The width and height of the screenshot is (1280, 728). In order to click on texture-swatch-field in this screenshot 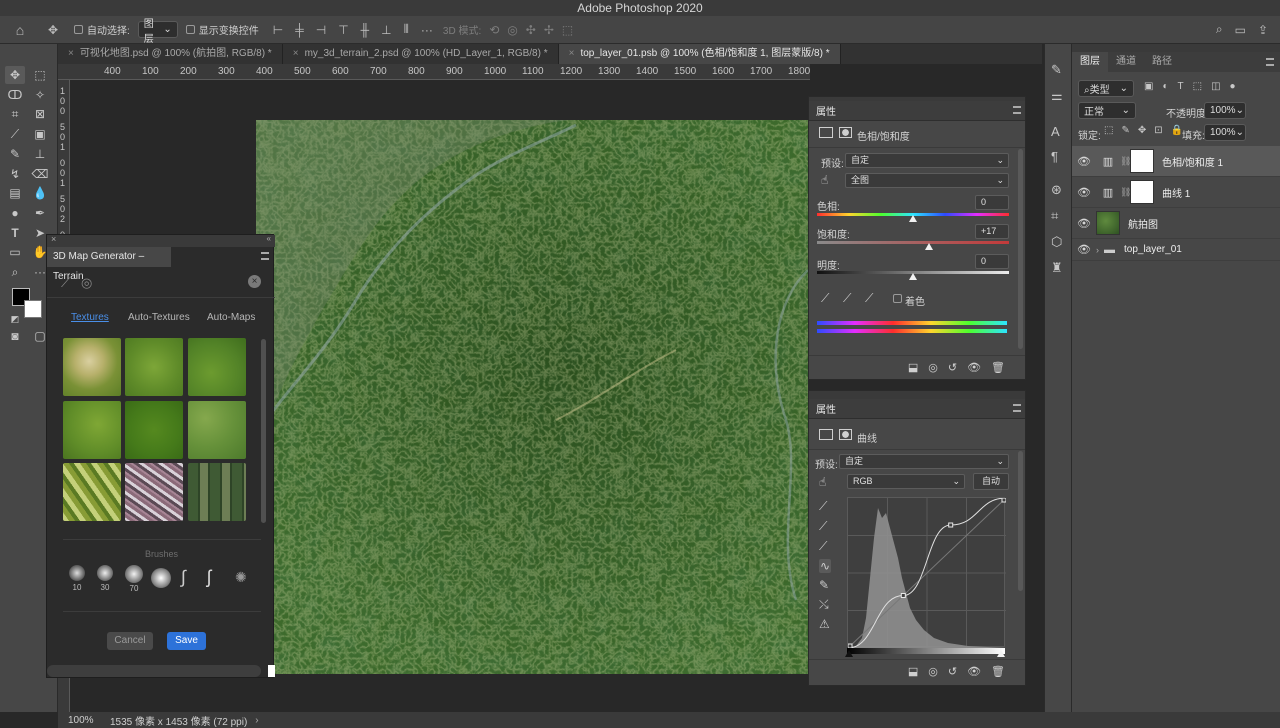, I will do `click(217, 430)`.